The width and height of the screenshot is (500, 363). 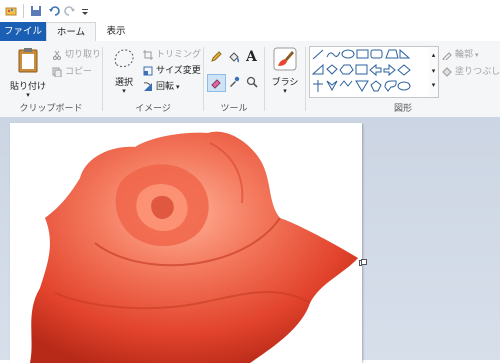 I want to click on image-group: 選択 ▾ トリミング サイズ変更 回転 ▾ イメージ, so click(x=153, y=79).